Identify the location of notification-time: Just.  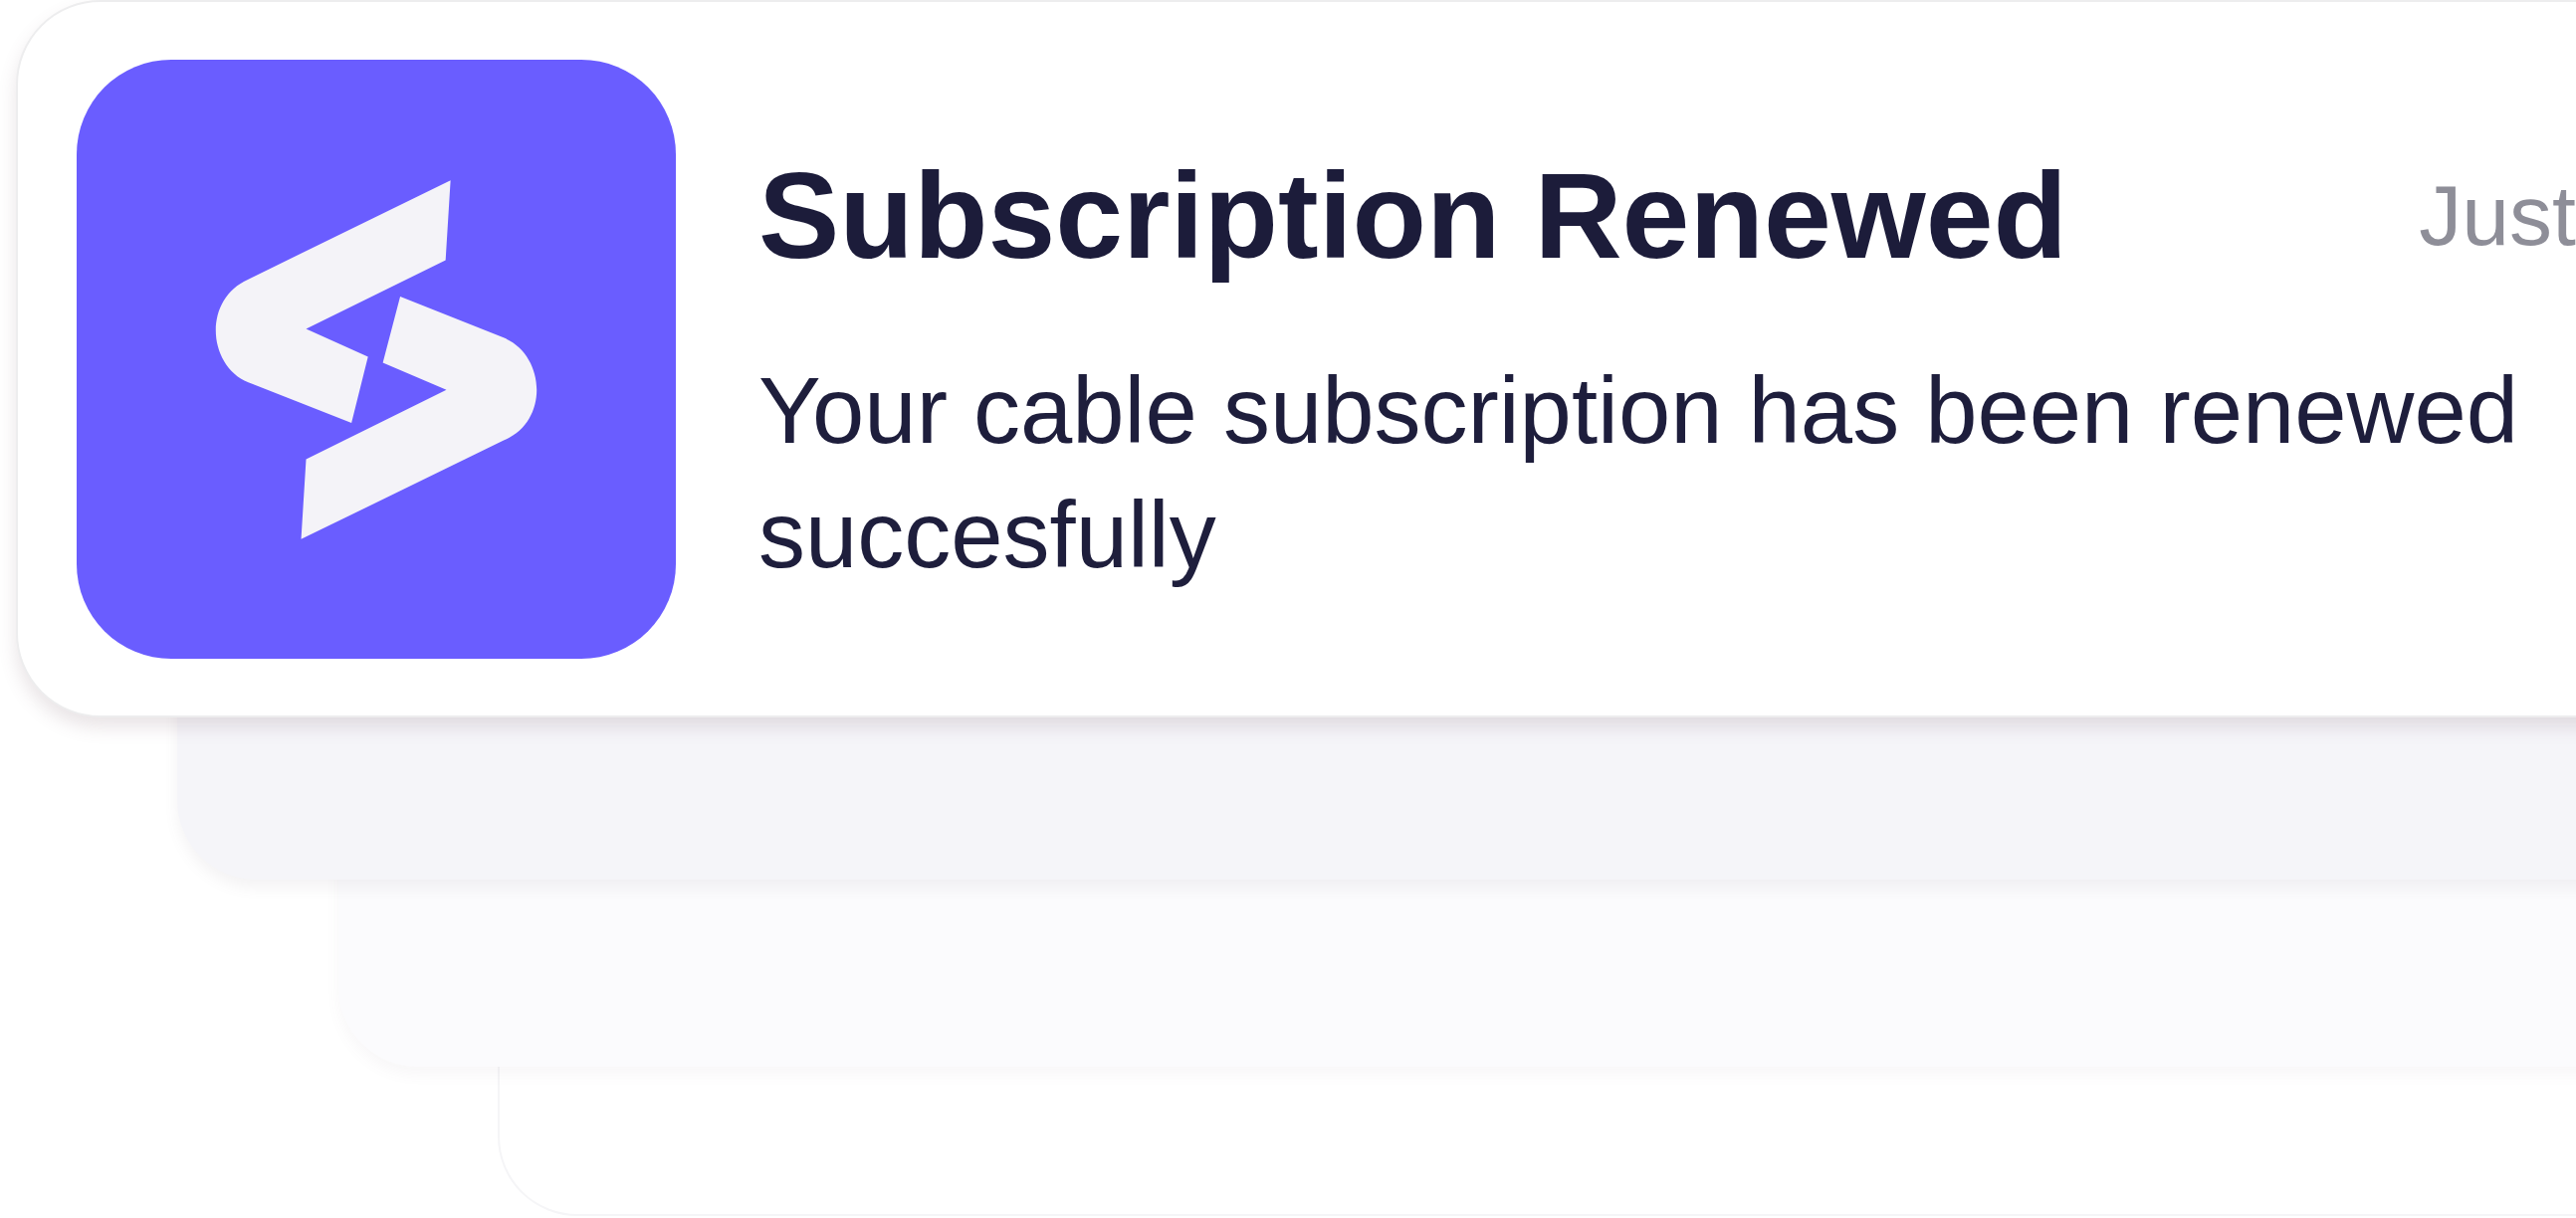
(2497, 216).